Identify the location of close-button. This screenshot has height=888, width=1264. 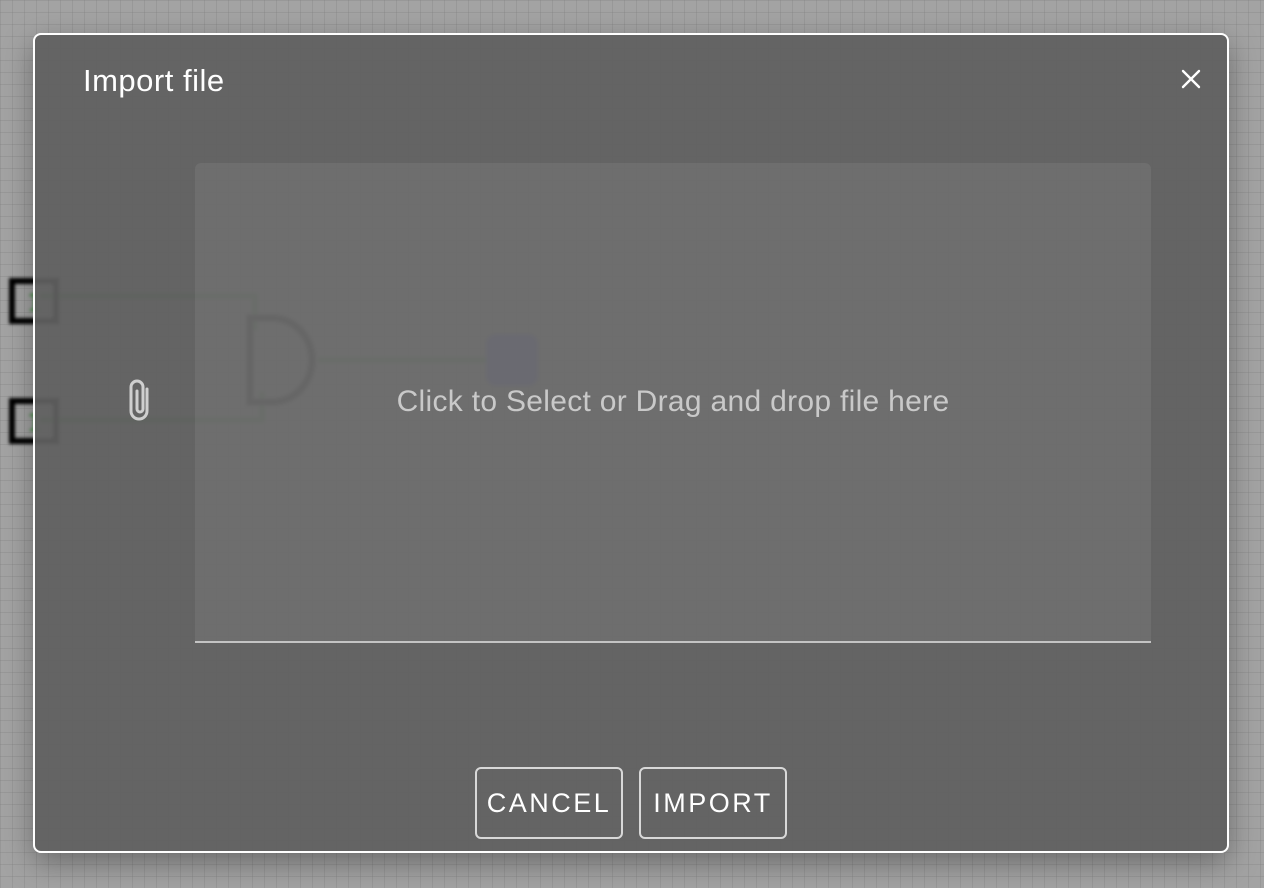
(1191, 79).